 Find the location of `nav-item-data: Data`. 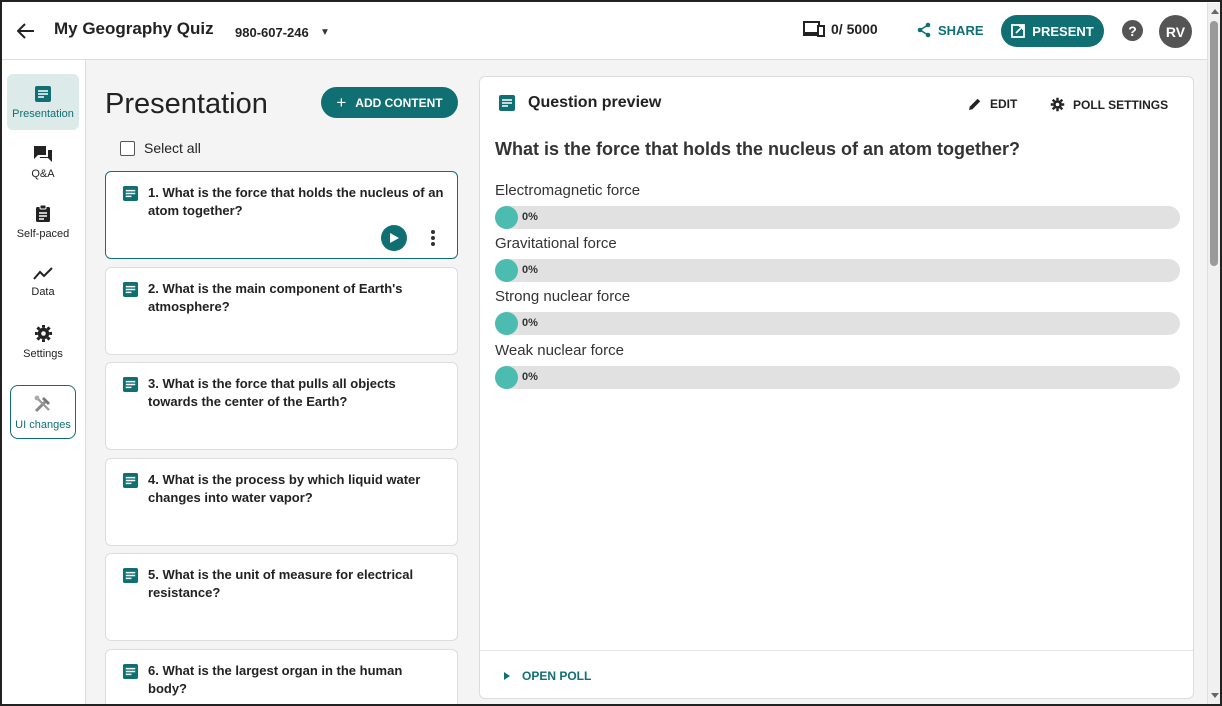

nav-item-data: Data is located at coordinates (43, 282).